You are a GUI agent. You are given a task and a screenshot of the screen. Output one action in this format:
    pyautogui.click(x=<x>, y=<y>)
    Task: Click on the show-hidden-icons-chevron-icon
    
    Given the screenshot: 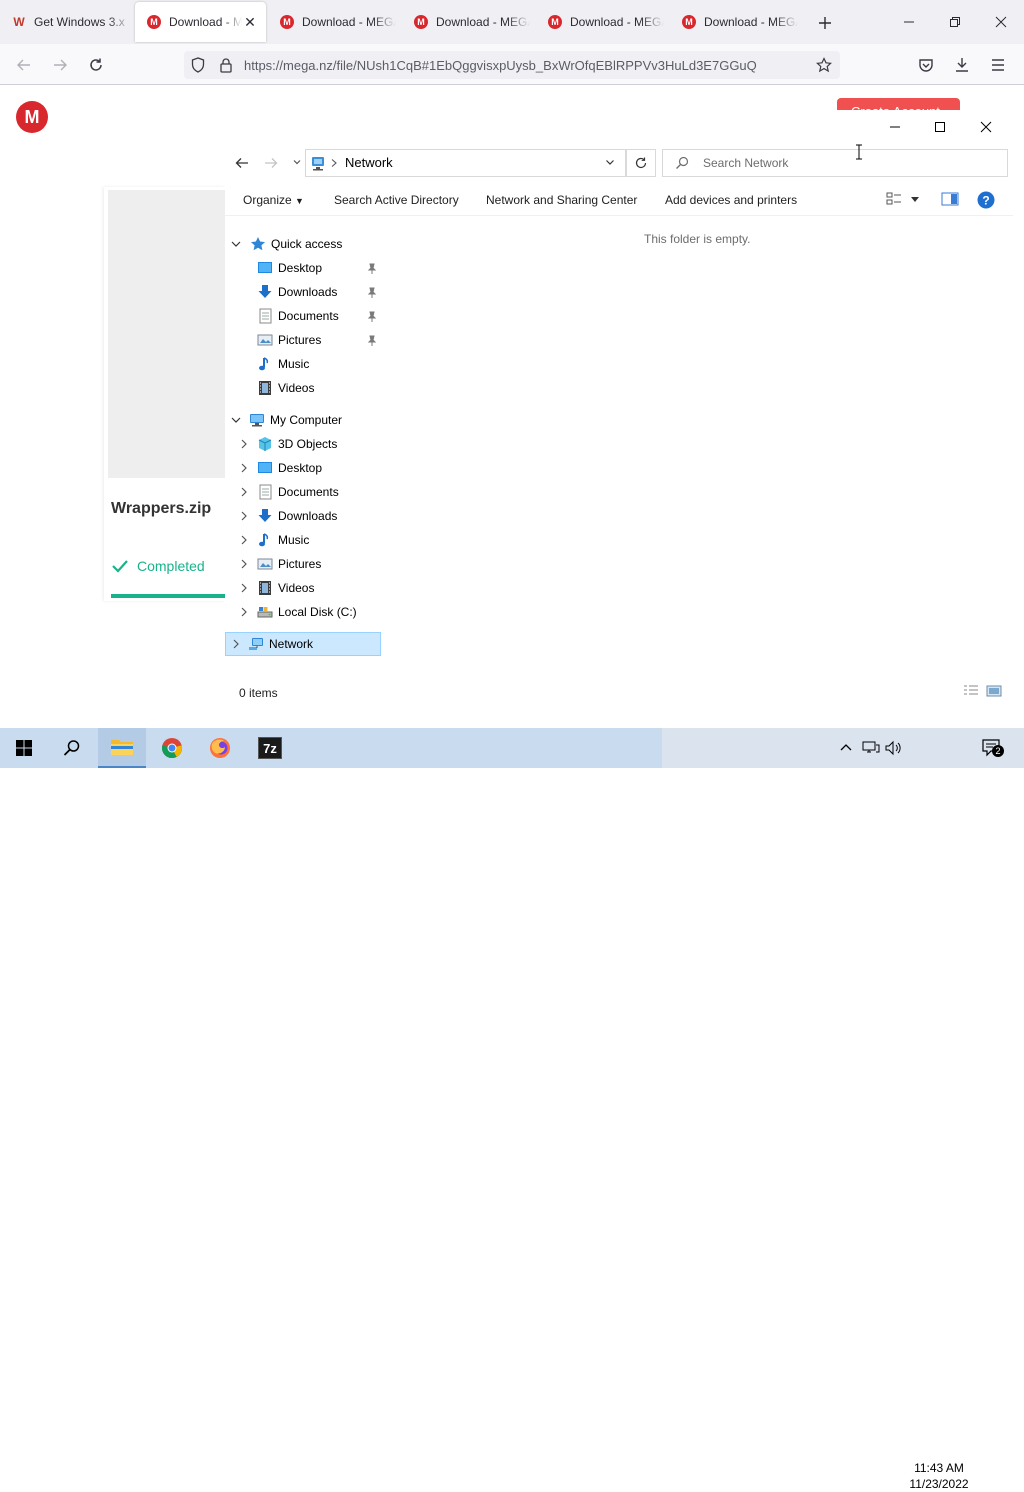 What is the action you would take?
    pyautogui.click(x=846, y=748)
    